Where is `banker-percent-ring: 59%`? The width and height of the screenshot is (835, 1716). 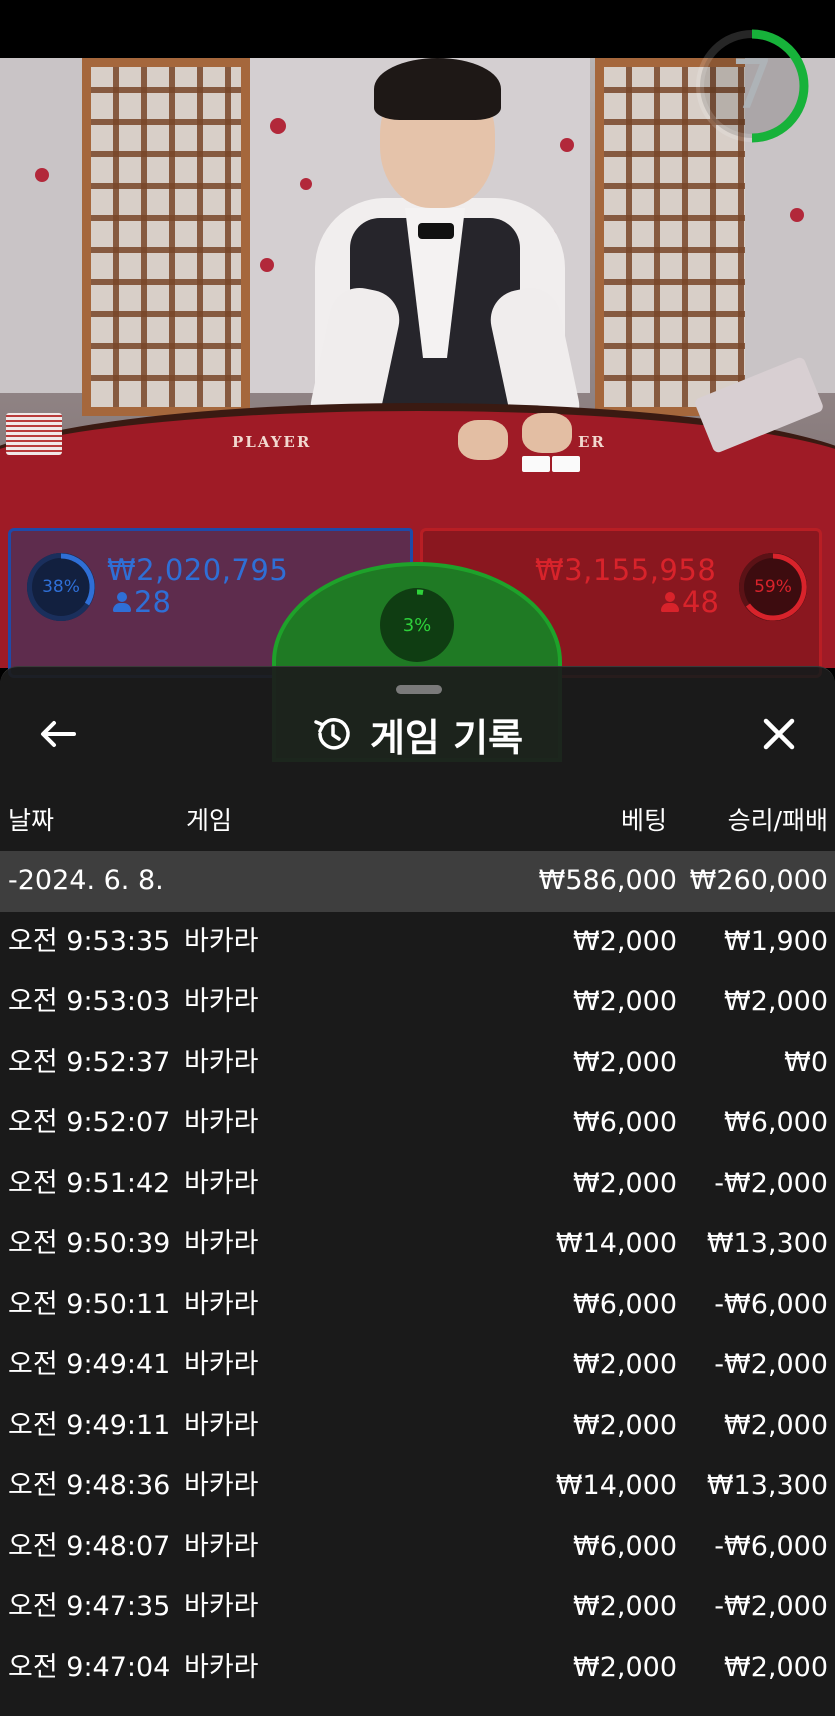
banker-percent-ring: 59% is located at coordinates (773, 587).